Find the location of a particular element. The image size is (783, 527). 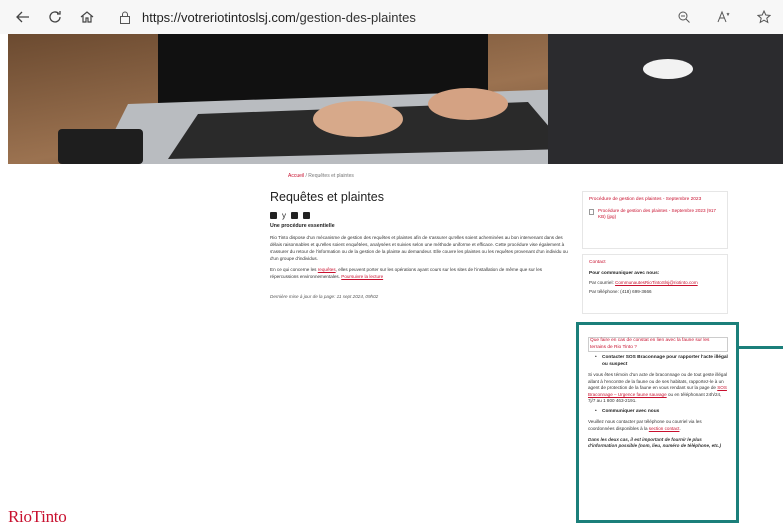

twitter-icon: y is located at coordinates (284, 216).